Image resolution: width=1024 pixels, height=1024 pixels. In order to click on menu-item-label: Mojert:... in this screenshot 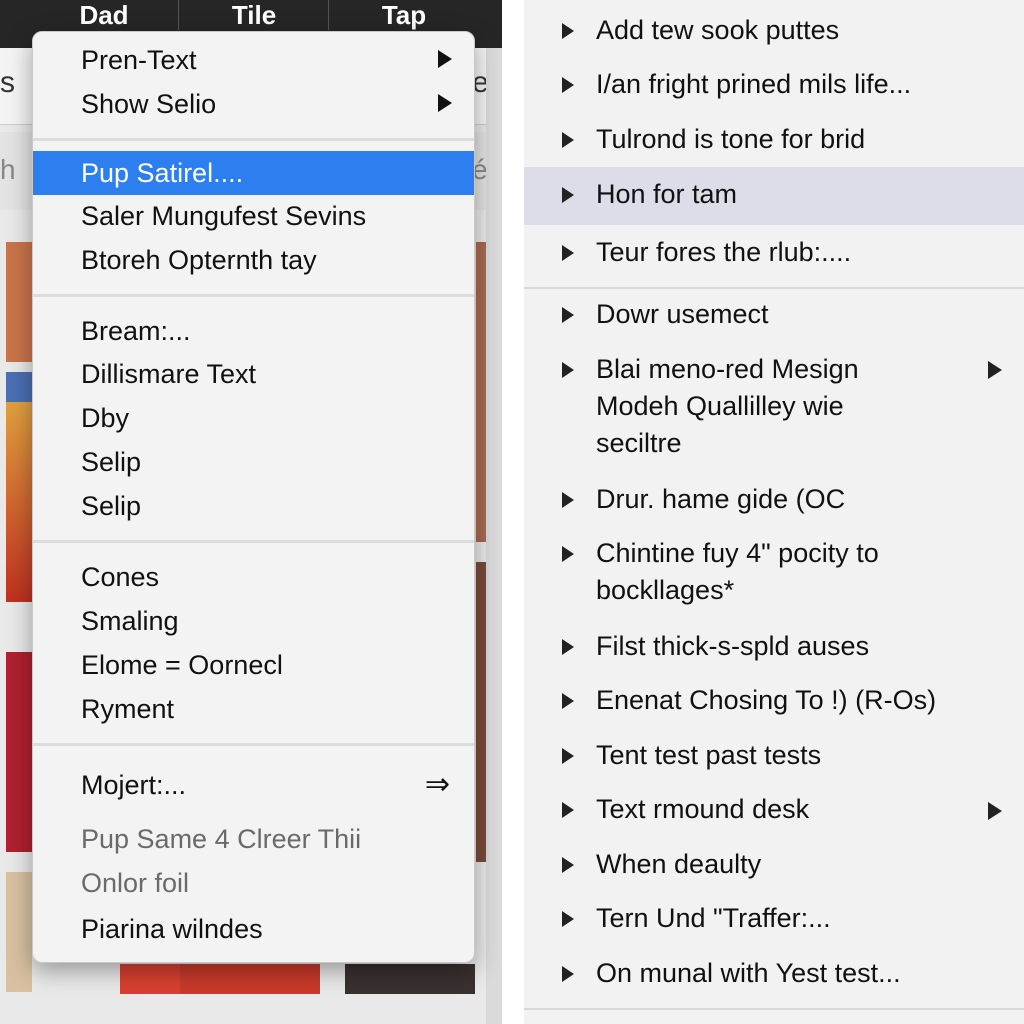, I will do `click(134, 785)`.